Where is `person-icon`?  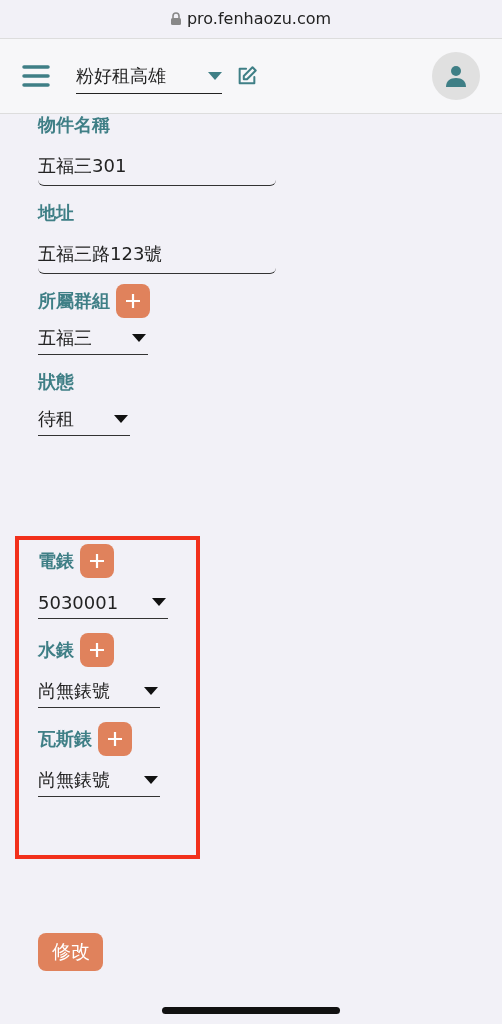 person-icon is located at coordinates (456, 76).